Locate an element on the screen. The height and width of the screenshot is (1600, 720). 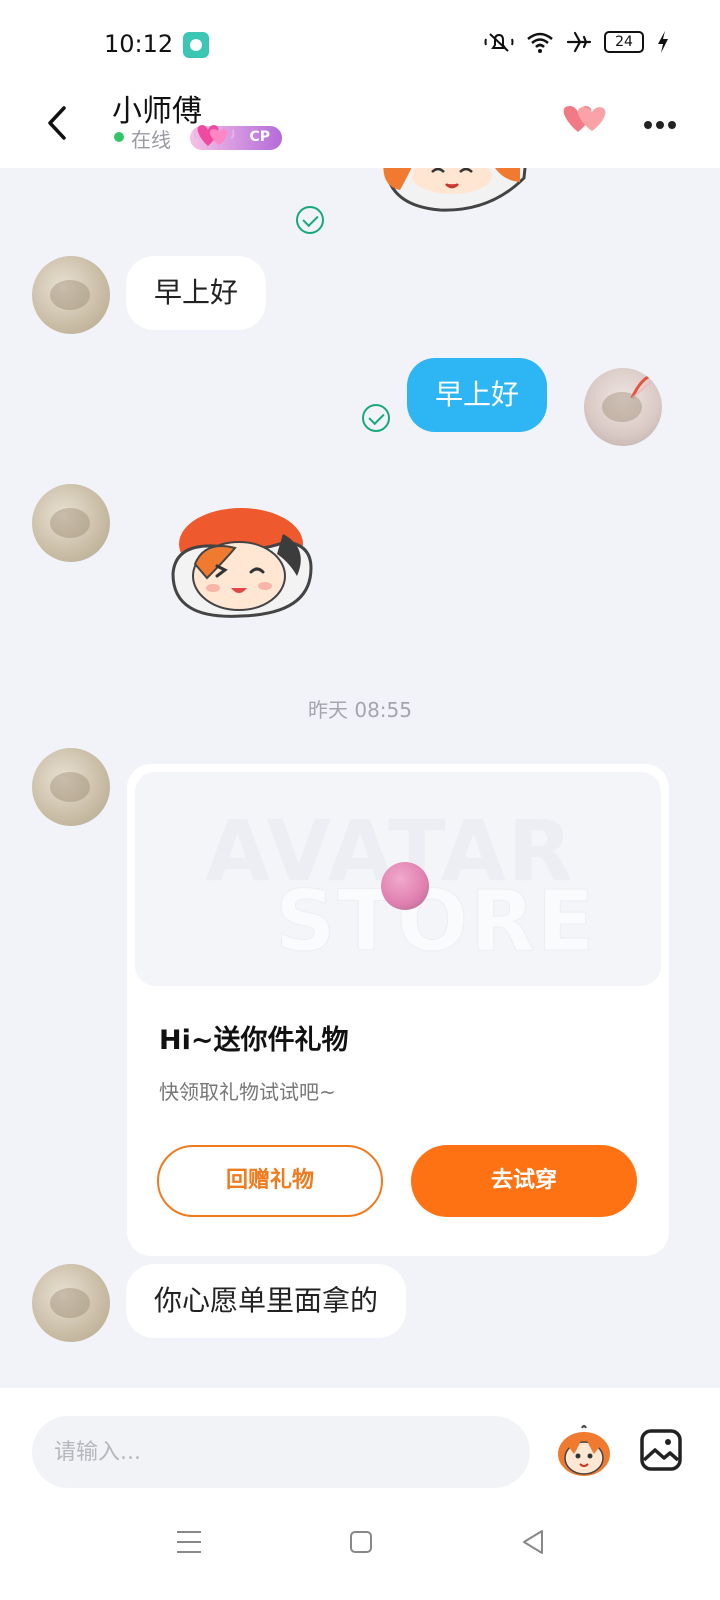
sticker-partial is located at coordinates (455, 190).